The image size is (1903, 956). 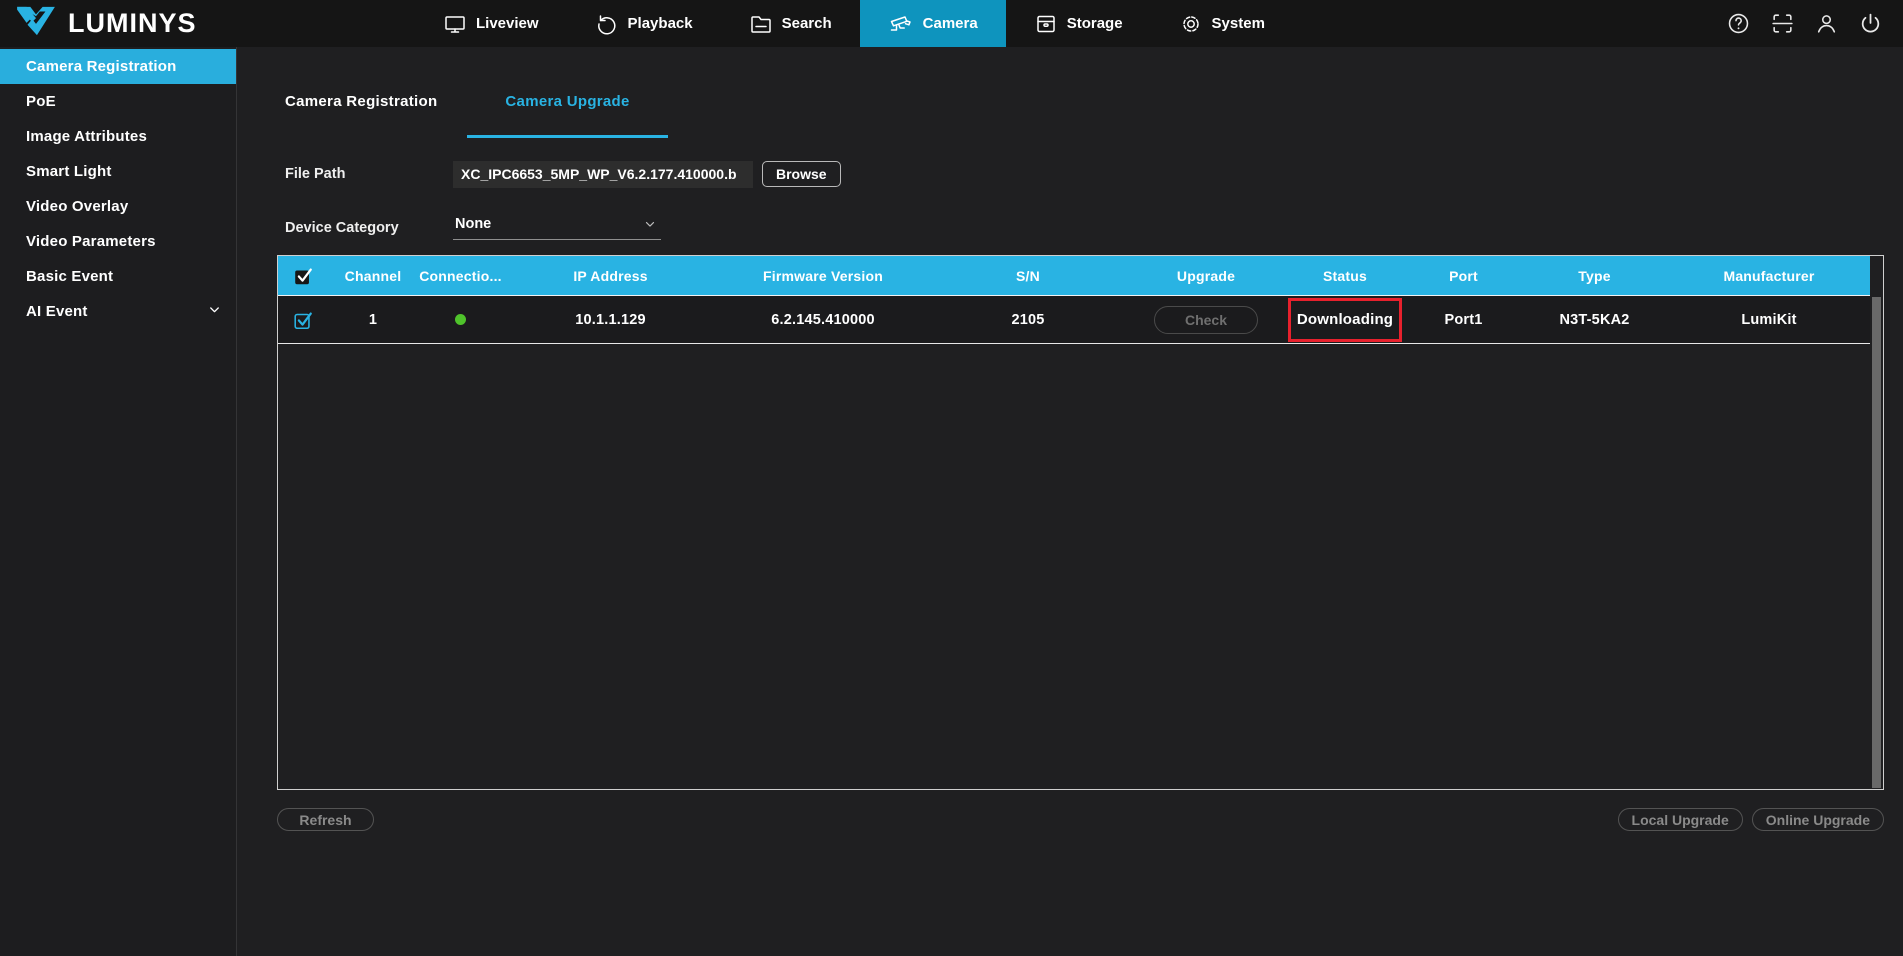 I want to click on sidebar-item-label: Video Overlay, so click(x=77, y=206).